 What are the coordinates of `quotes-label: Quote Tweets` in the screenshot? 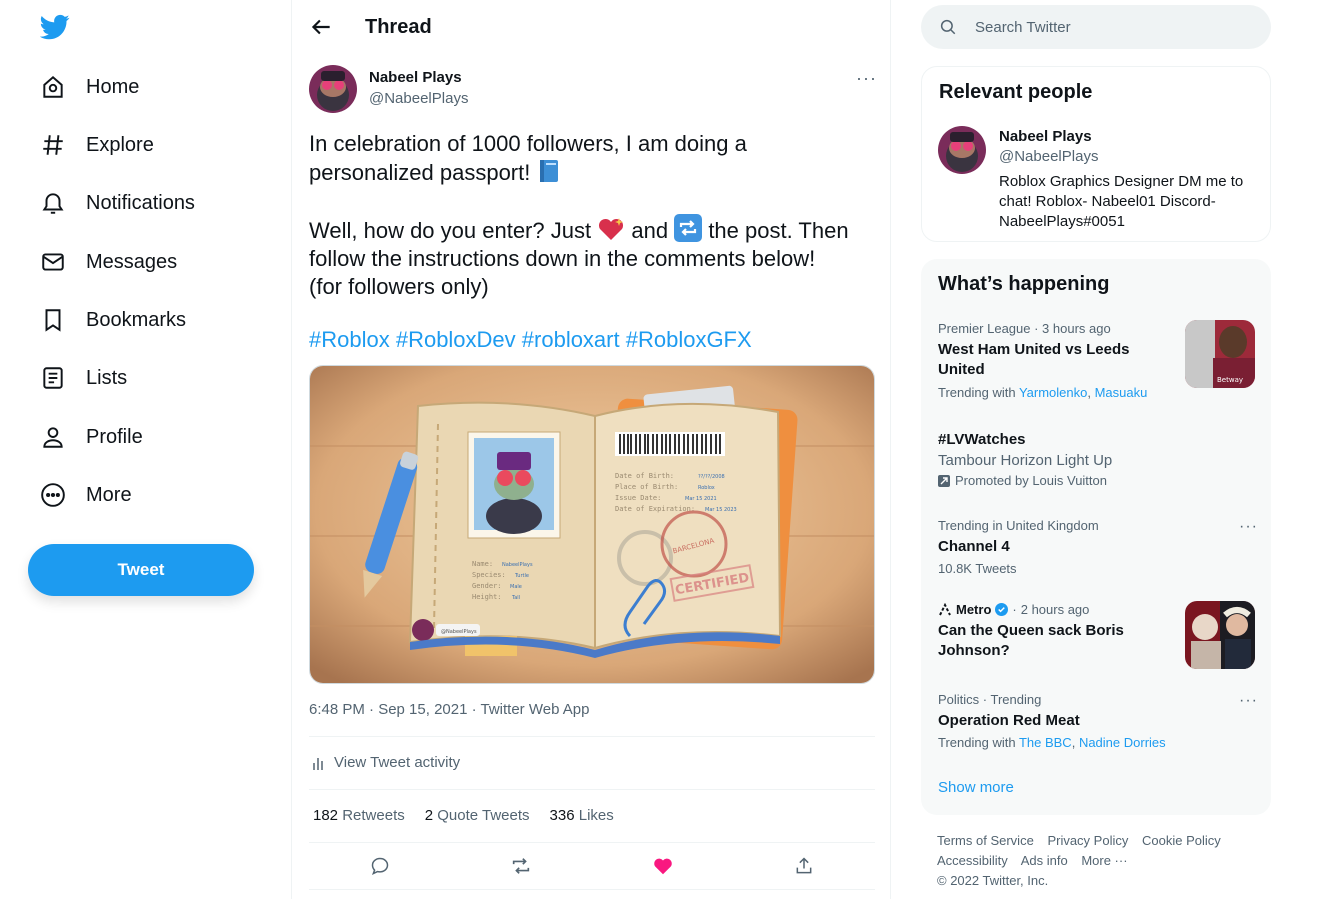 It's located at (483, 815).